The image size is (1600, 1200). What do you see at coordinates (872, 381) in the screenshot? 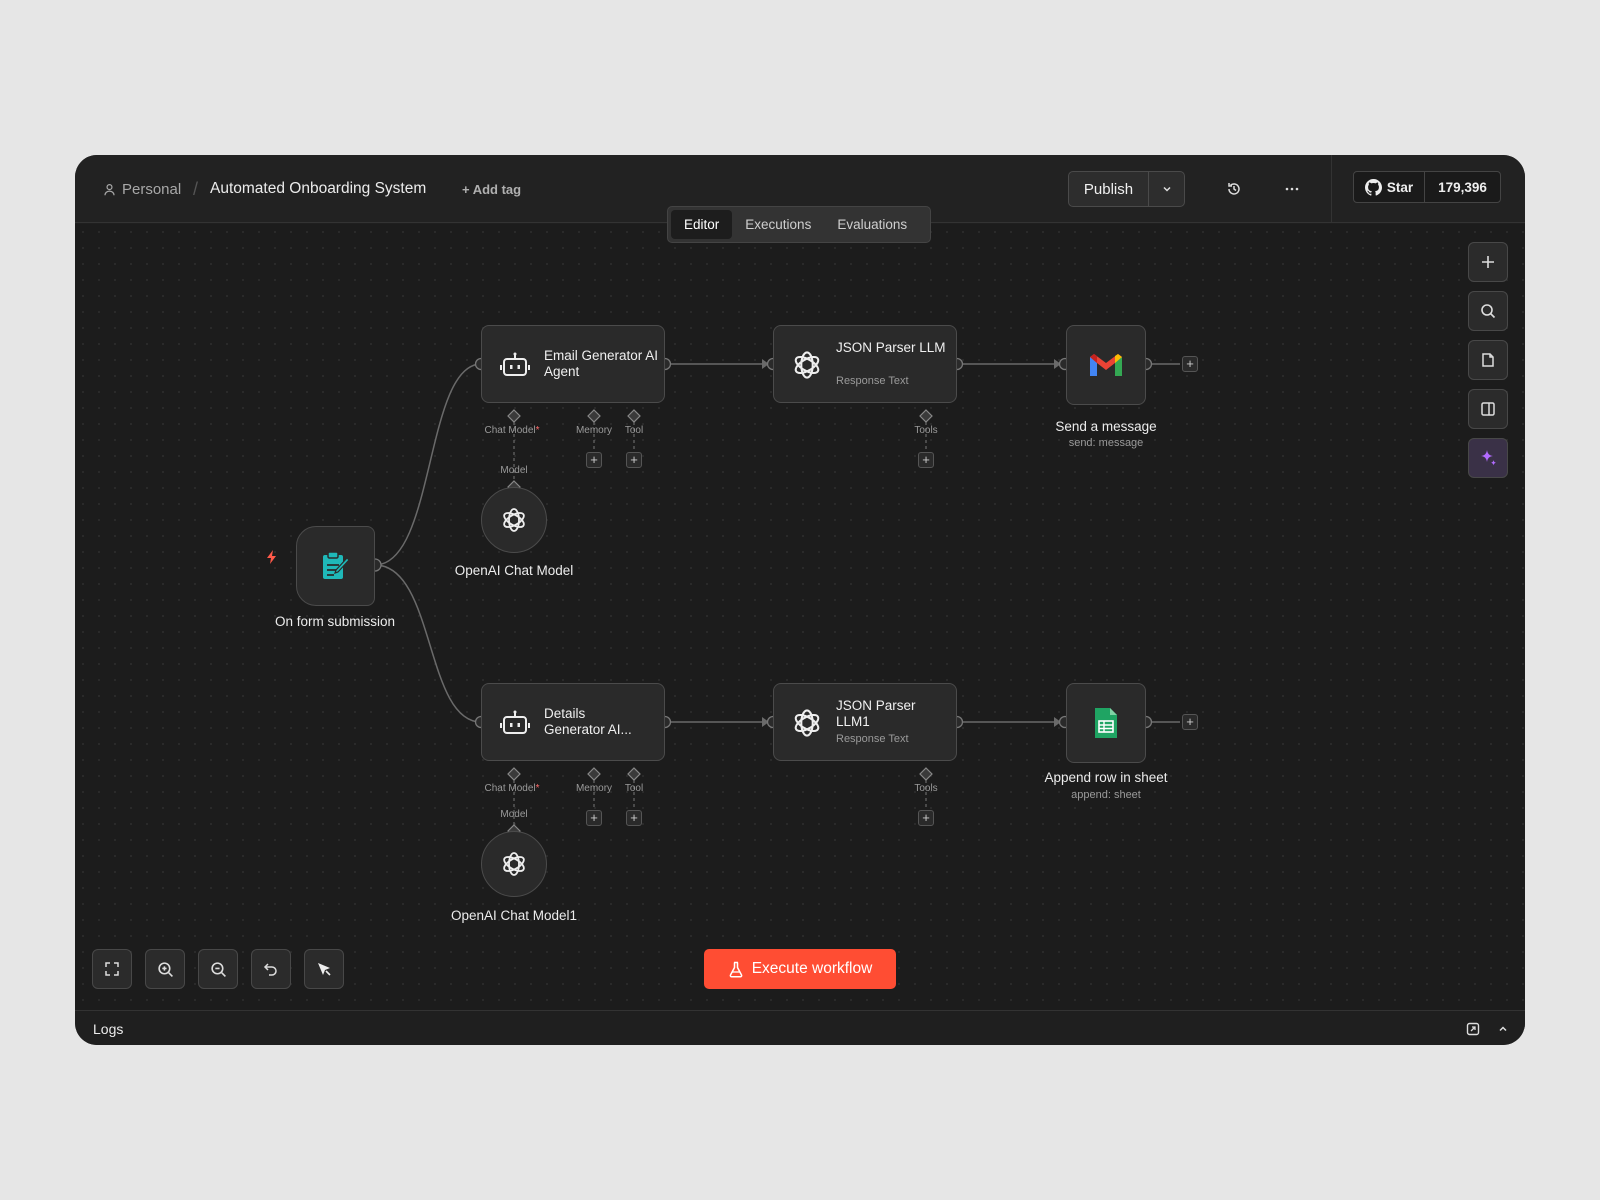
I see `node-subtitle-json-parser-llm: Response Text` at bounding box center [872, 381].